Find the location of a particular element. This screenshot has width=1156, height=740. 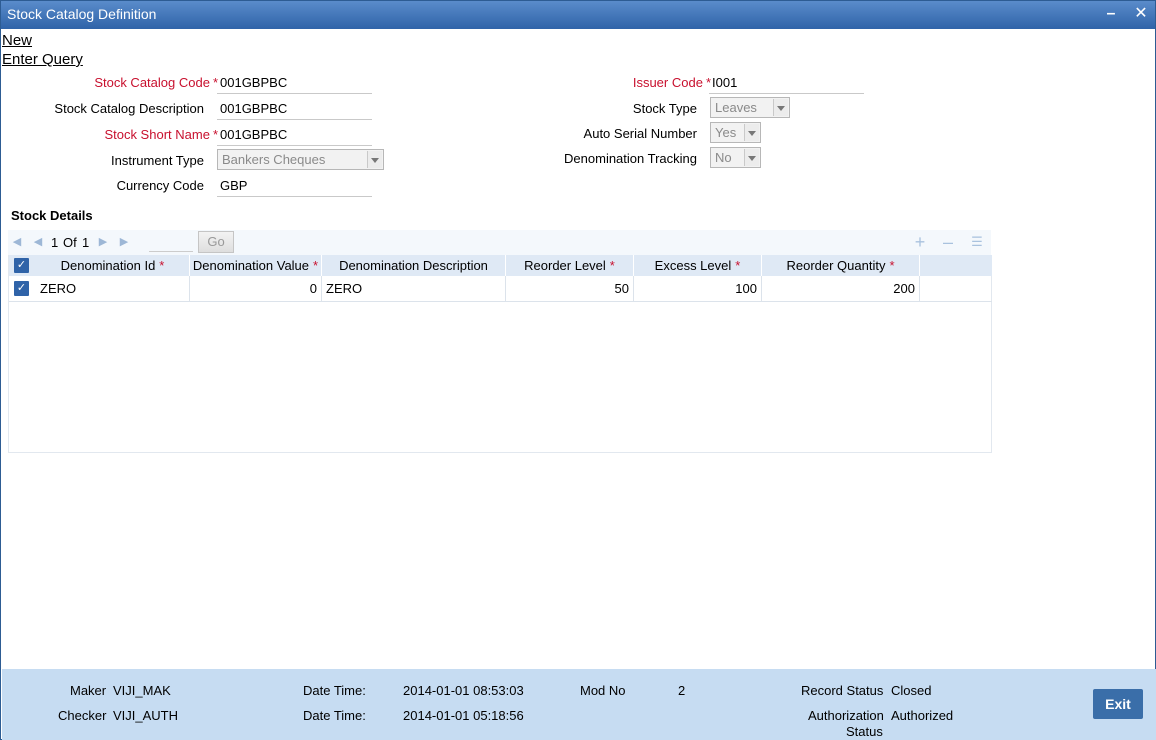

previous-page-icon: ◀ is located at coordinates (38, 242).